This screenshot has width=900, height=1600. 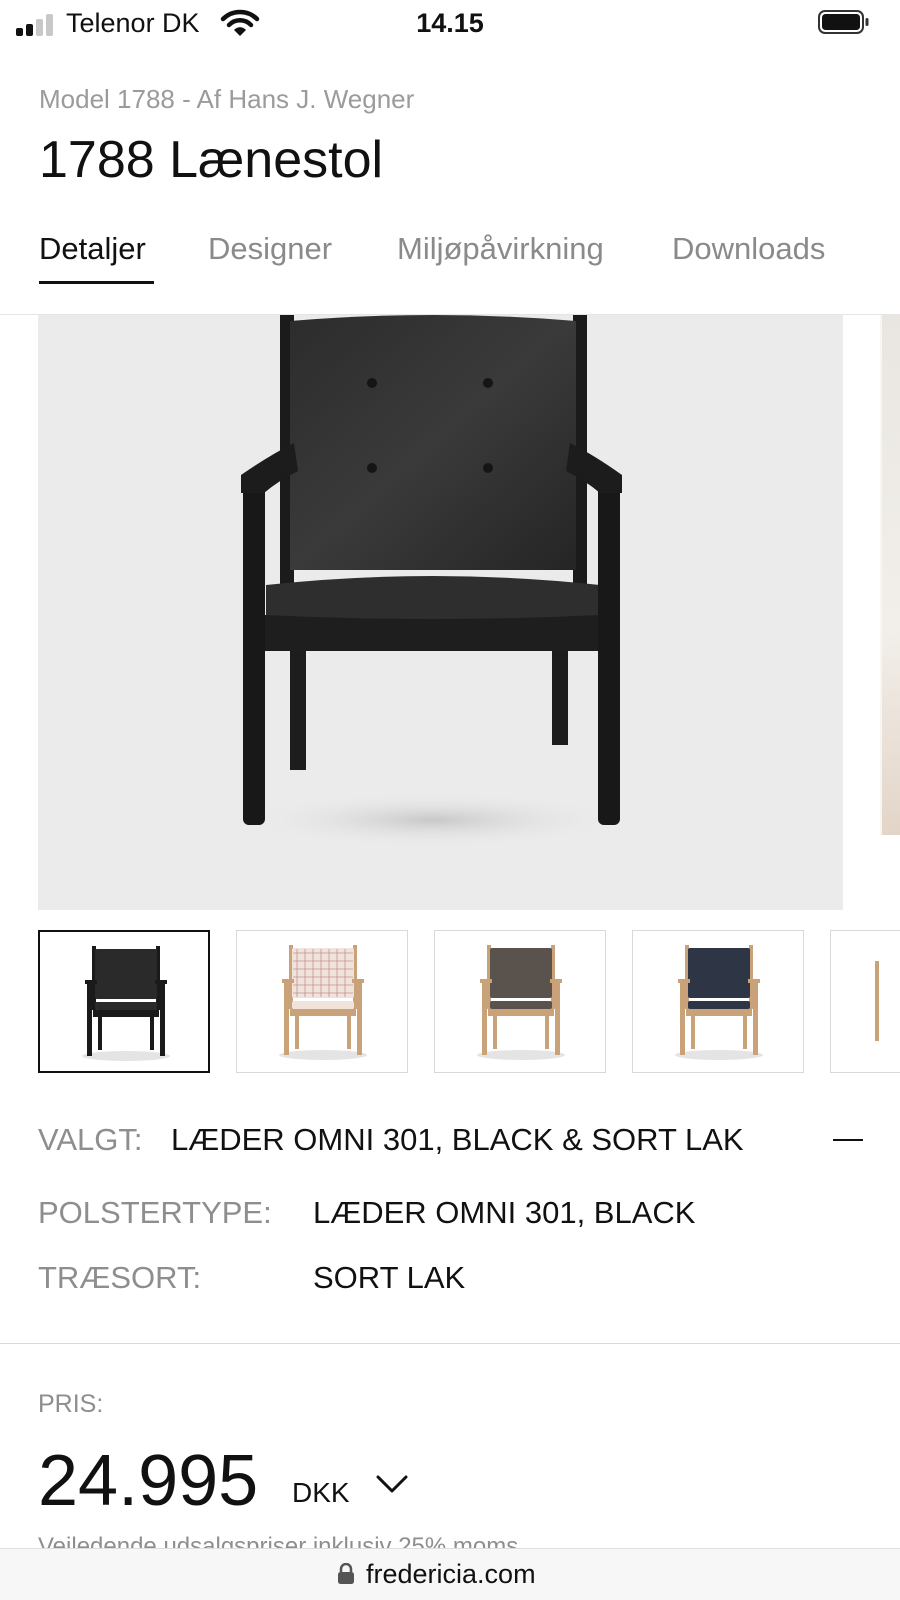 I want to click on tab-detaljer: Detaljer, so click(x=92, y=249).